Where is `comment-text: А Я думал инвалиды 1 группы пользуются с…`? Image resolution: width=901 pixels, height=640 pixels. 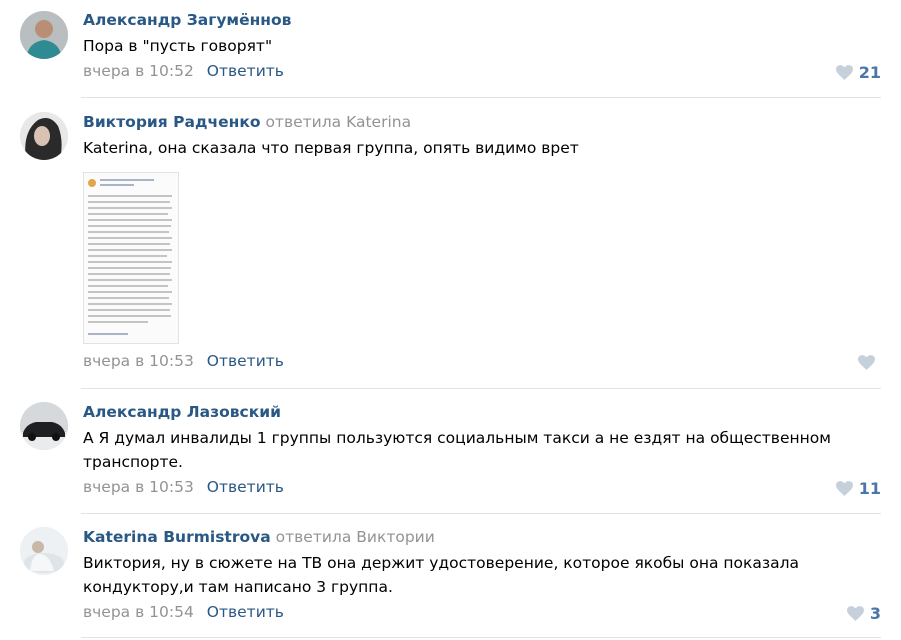
comment-text: А Я думал инвалиды 1 группы пользуются с… is located at coordinates (457, 450).